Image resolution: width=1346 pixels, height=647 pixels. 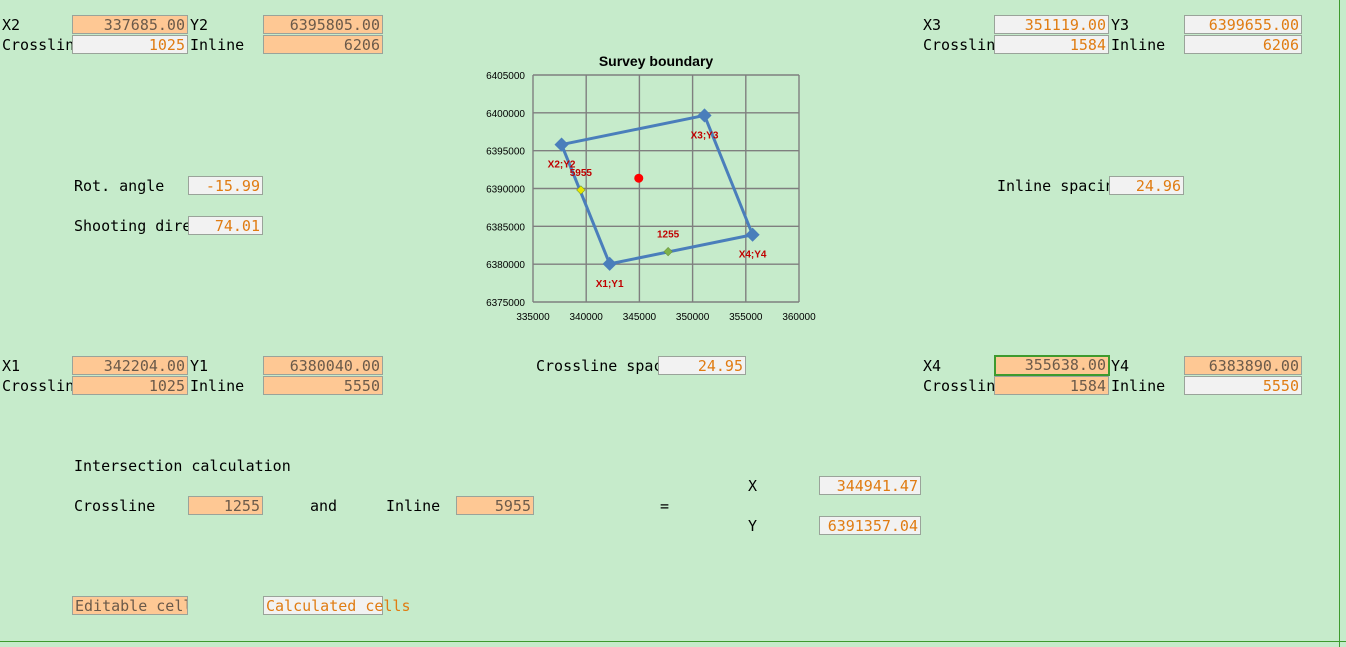 I want to click on y1-cell: 6380040.00, so click(x=323, y=365).